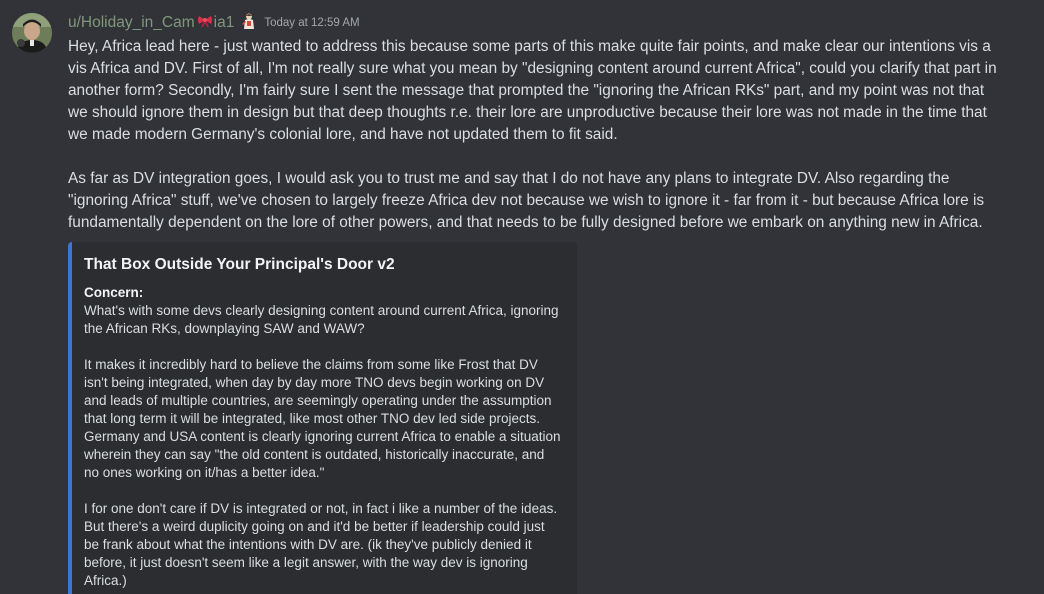  Describe the element at coordinates (131, 23) in the screenshot. I see `username: u/Holiday_in_Cam` at that location.